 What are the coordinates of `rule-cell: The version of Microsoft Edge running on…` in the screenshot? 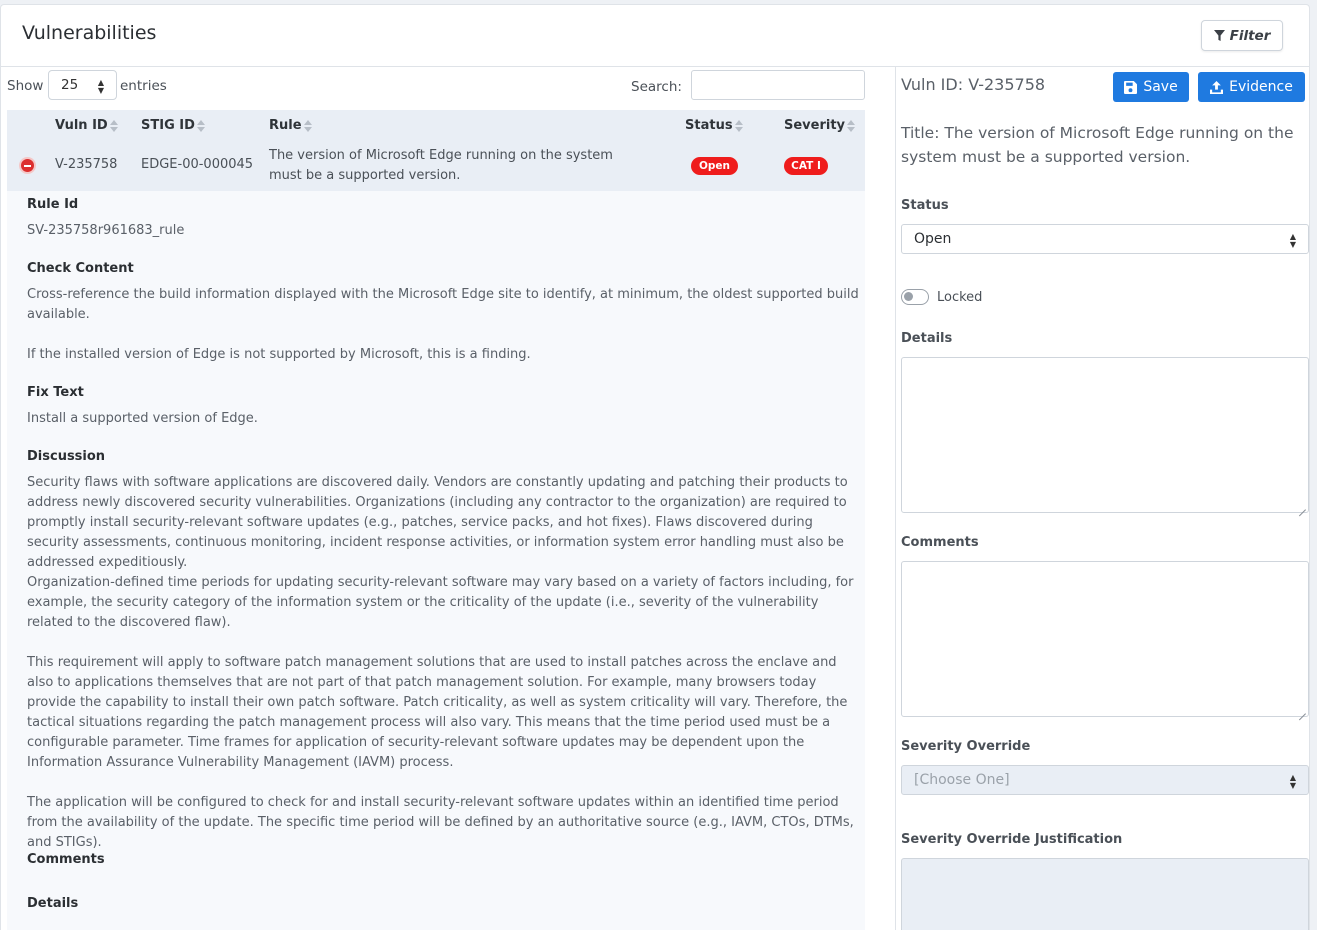 It's located at (441, 165).